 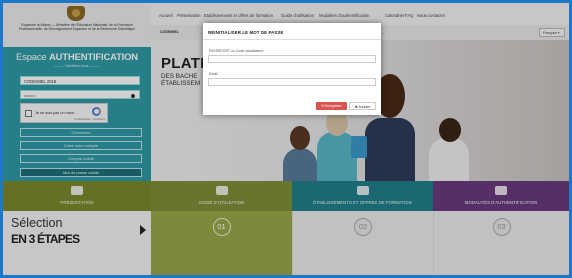 I want to click on language-select: Français ▾, so click(x=552, y=32).